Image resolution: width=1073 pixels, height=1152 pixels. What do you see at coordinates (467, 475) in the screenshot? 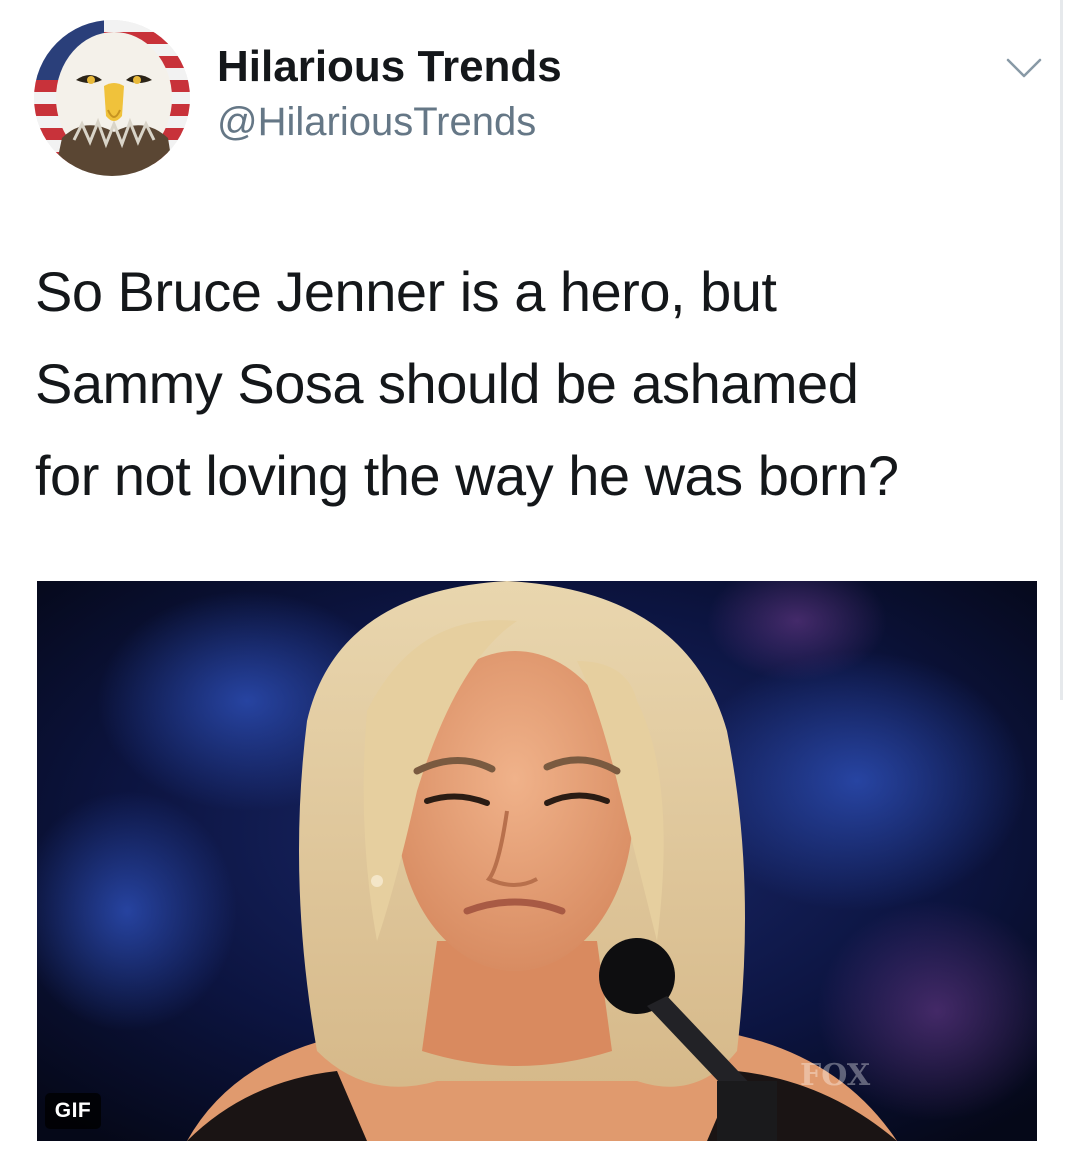
I see `tweet-text-line: for not loving the way he was born?` at bounding box center [467, 475].